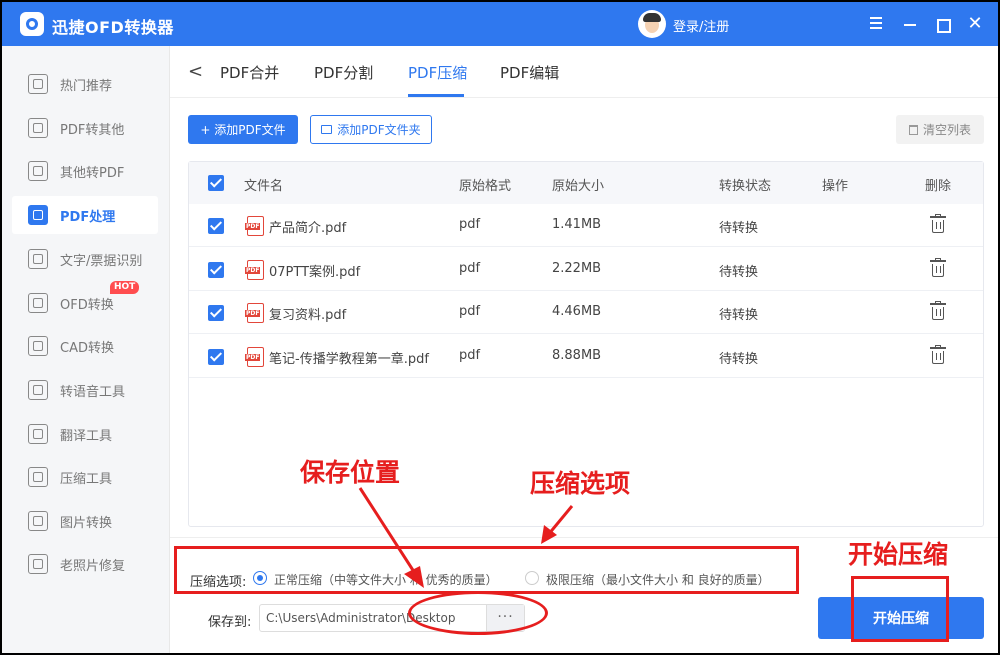  I want to click on app-logo-icon, so click(32, 24).